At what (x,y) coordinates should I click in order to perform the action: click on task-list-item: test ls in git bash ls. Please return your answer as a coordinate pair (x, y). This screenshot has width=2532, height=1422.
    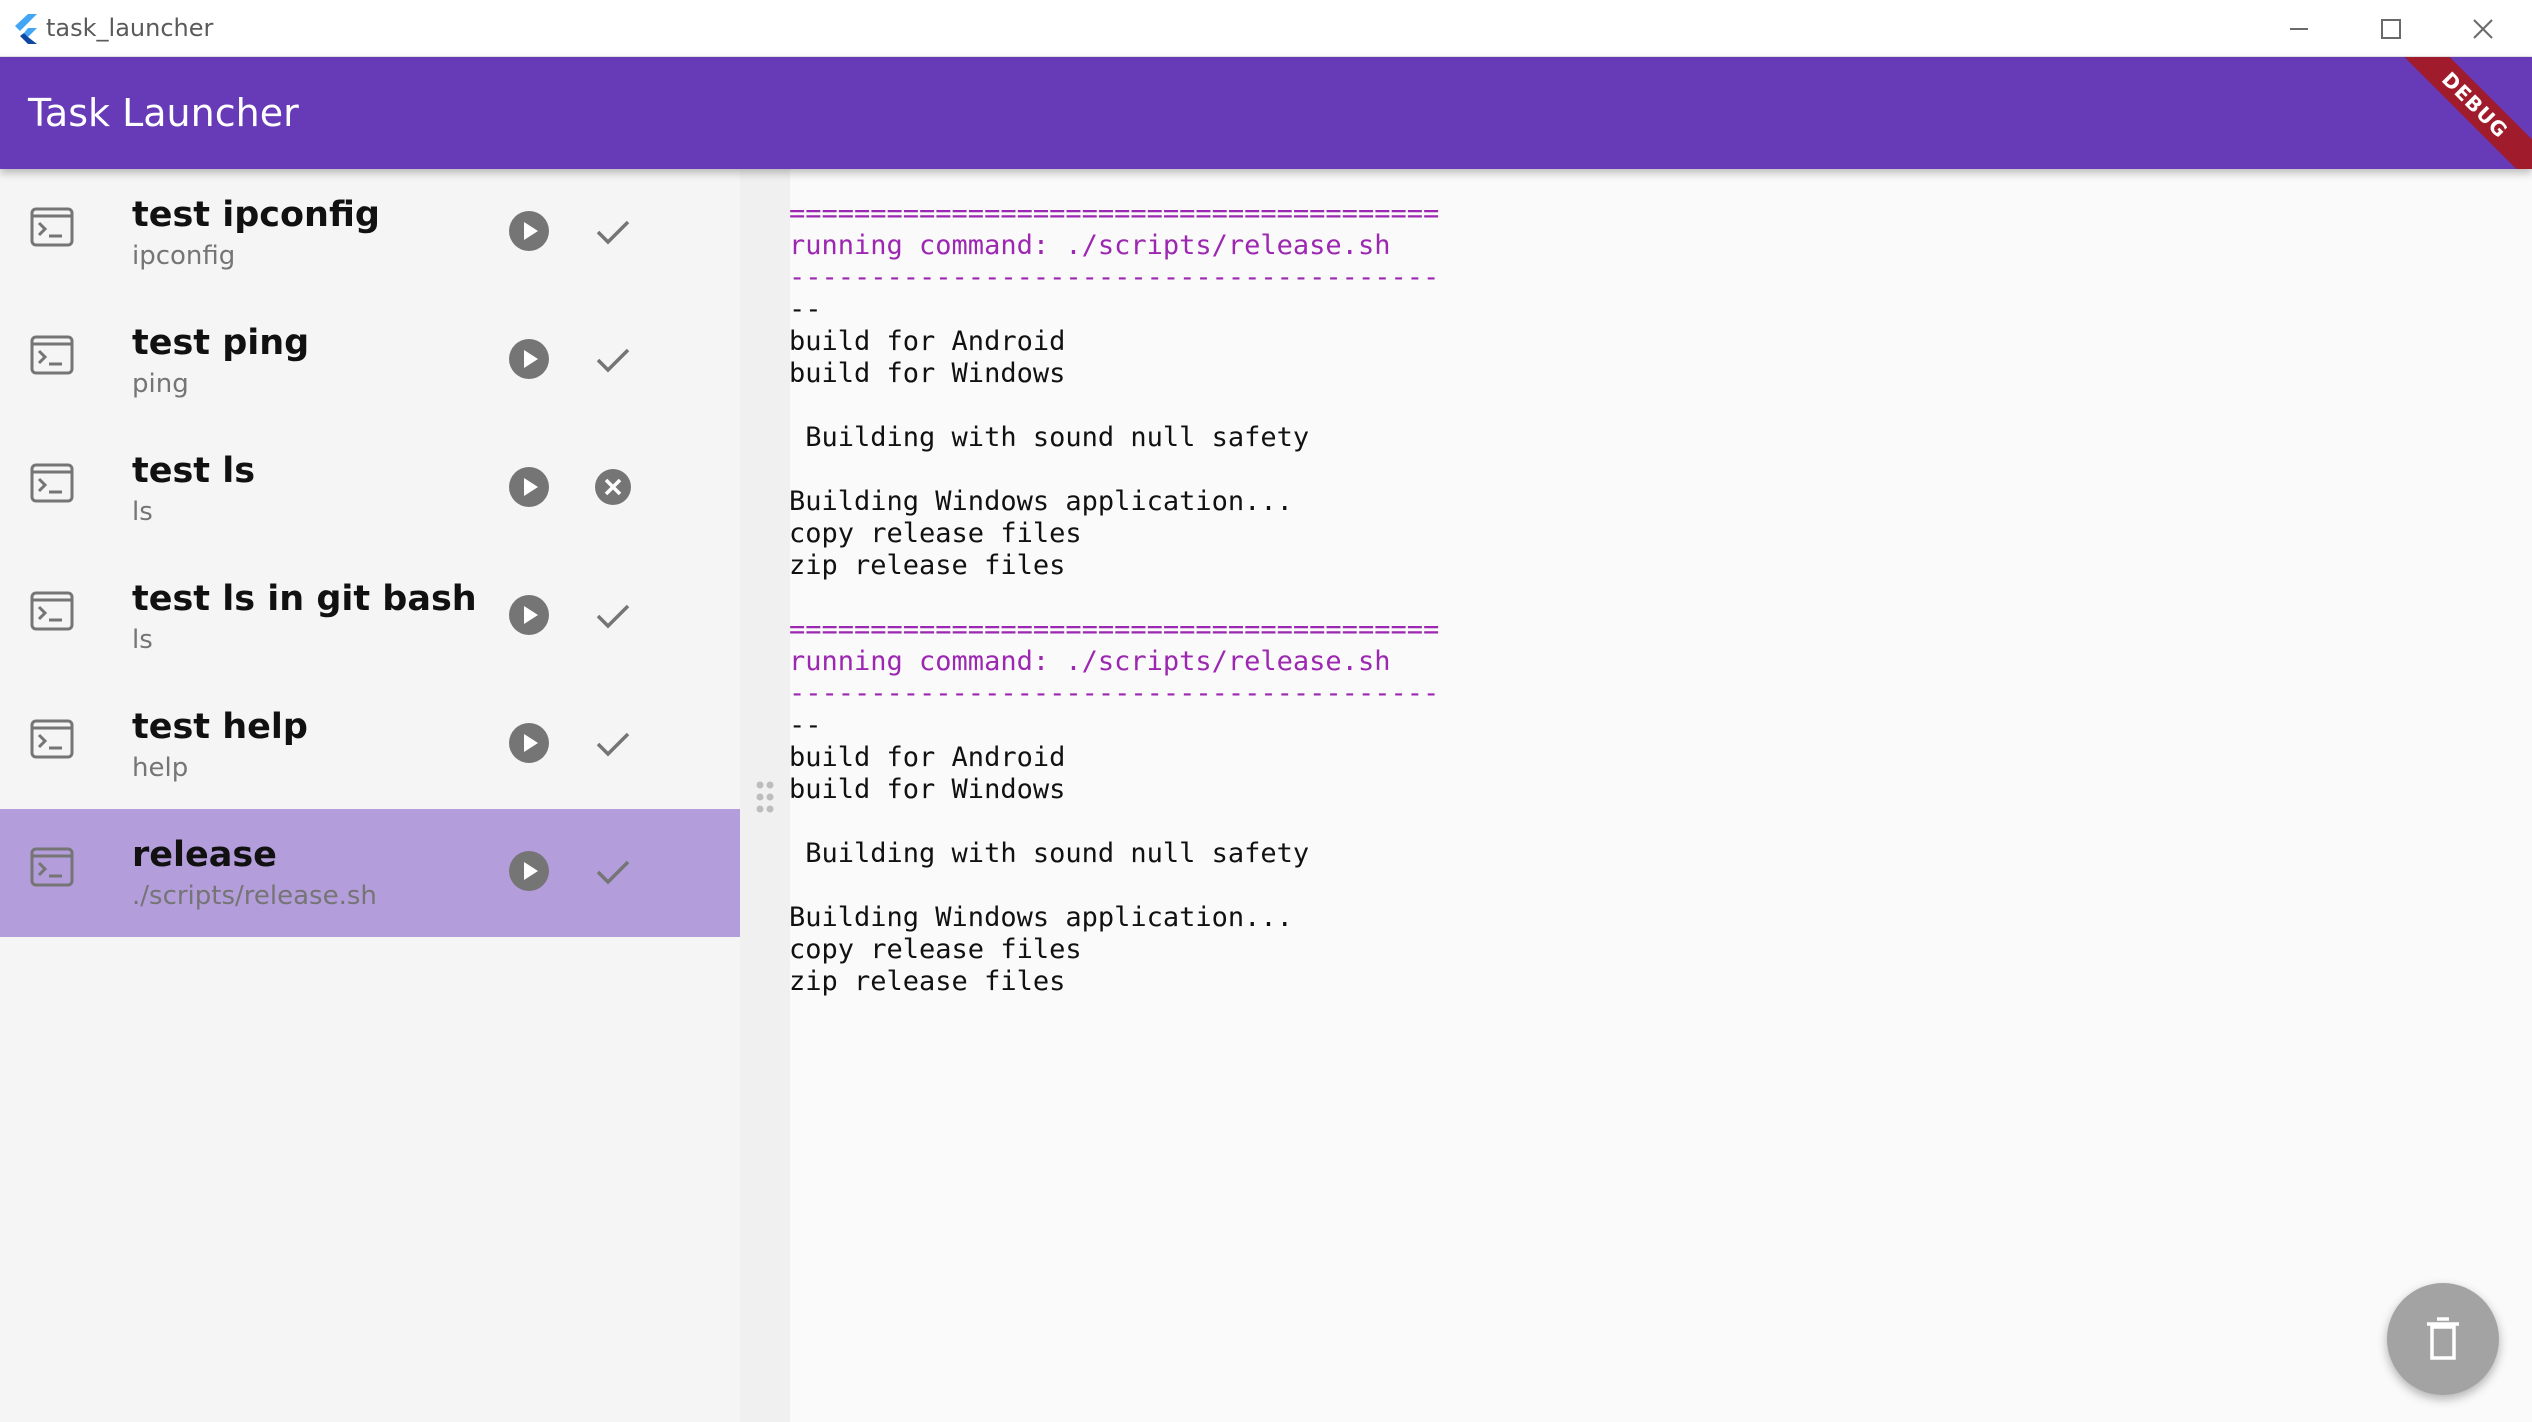
    Looking at the image, I should click on (370, 617).